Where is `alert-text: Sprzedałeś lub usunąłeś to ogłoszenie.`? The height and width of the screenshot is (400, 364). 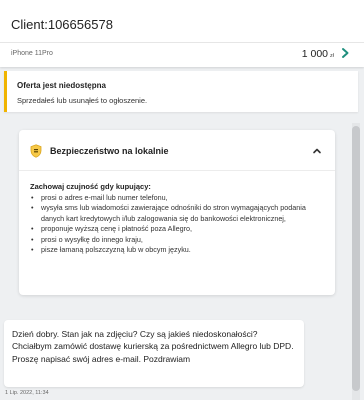
alert-text: Sprzedałeś lub usunąłeś to ogłoszenie. is located at coordinates (82, 100).